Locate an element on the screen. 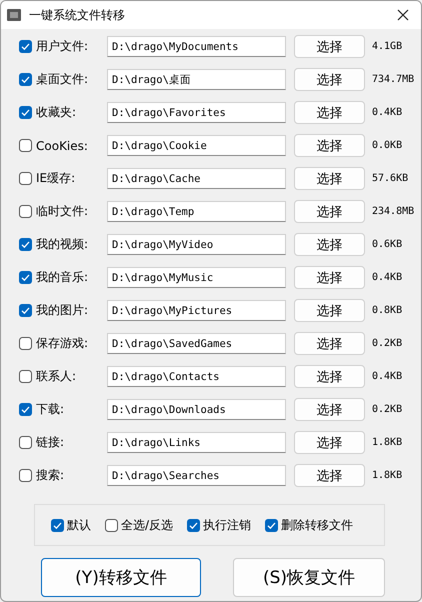  path-field: D:\drago\桌面 is located at coordinates (196, 79).